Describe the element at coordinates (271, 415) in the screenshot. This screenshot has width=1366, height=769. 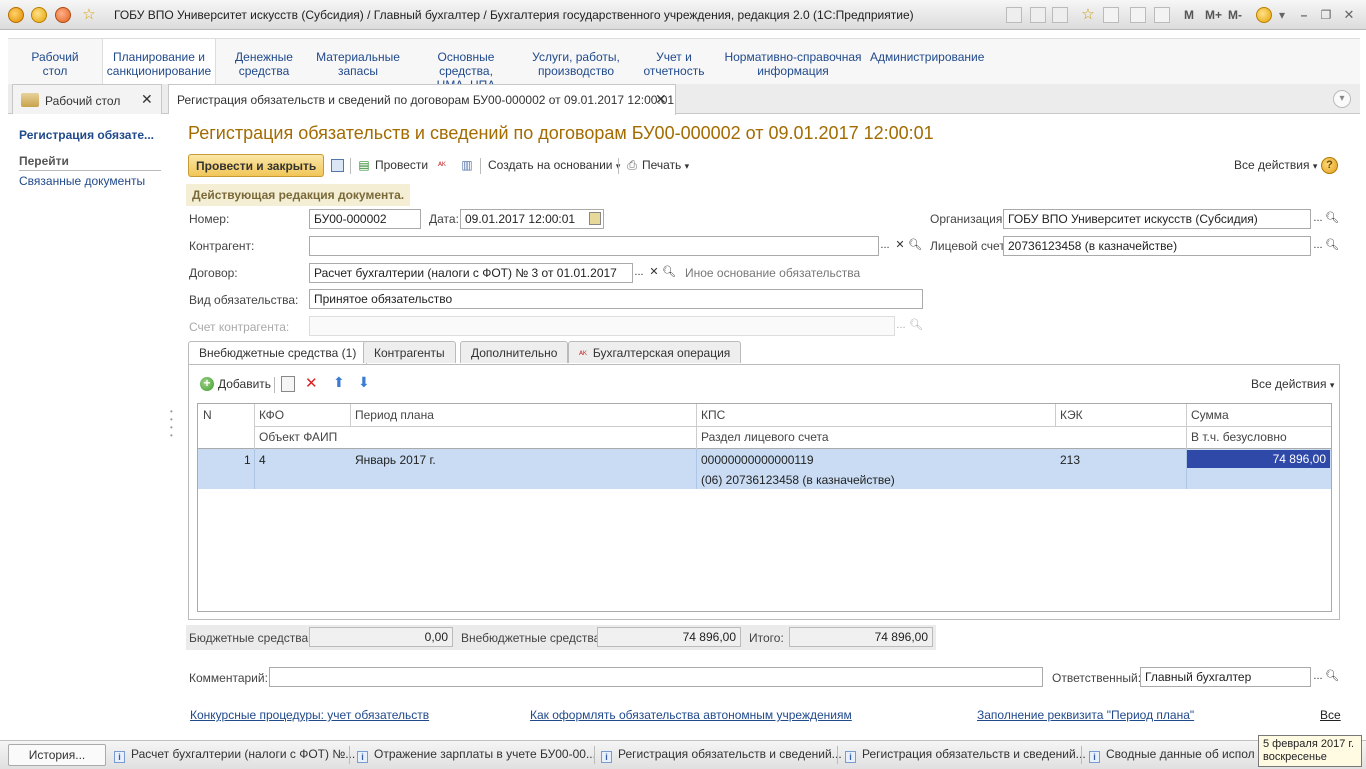
I see `column-header-kfo: КФО` at that location.